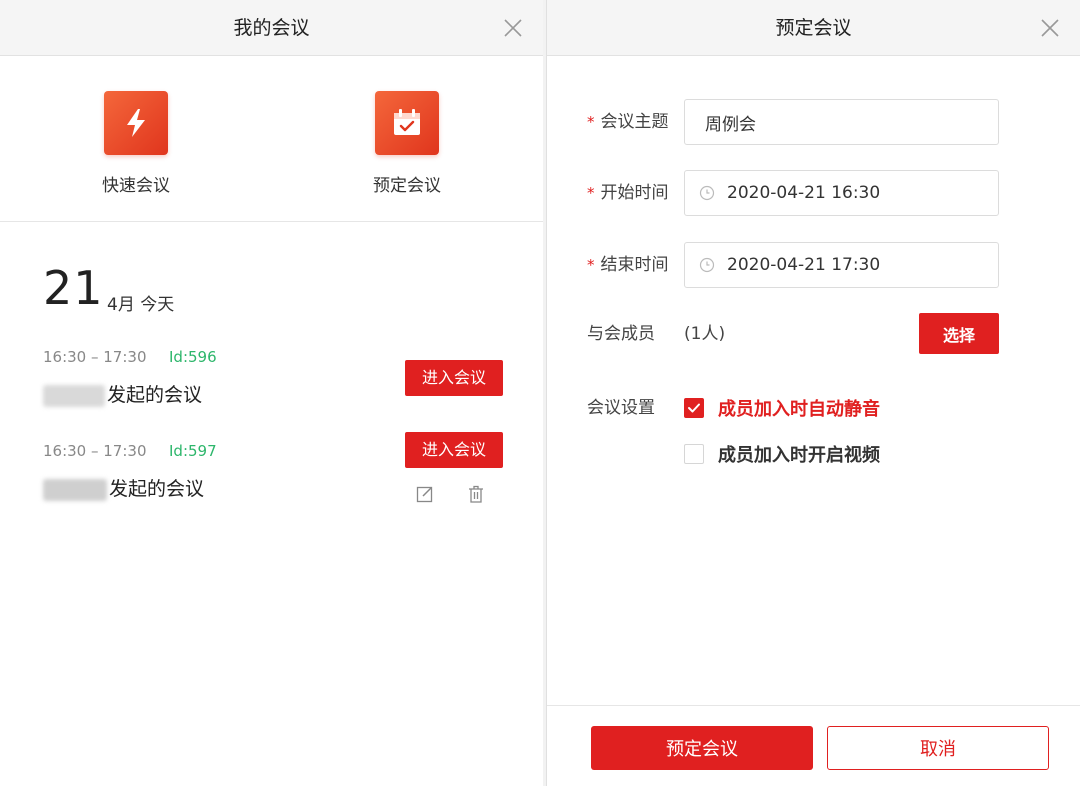 This screenshot has height=786, width=1080. I want to click on auto-mute-option: 成员加入时自动静音, so click(782, 408).